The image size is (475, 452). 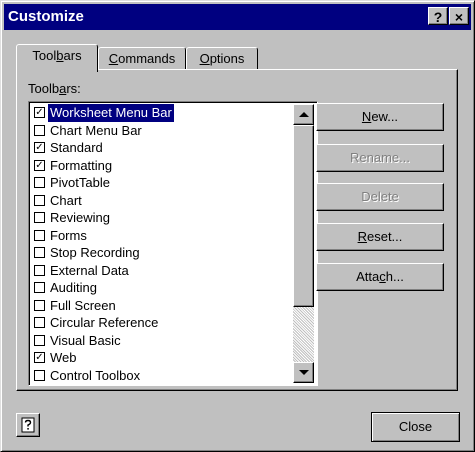 What do you see at coordinates (165, 253) in the screenshot?
I see `list-item: Stop Recording` at bounding box center [165, 253].